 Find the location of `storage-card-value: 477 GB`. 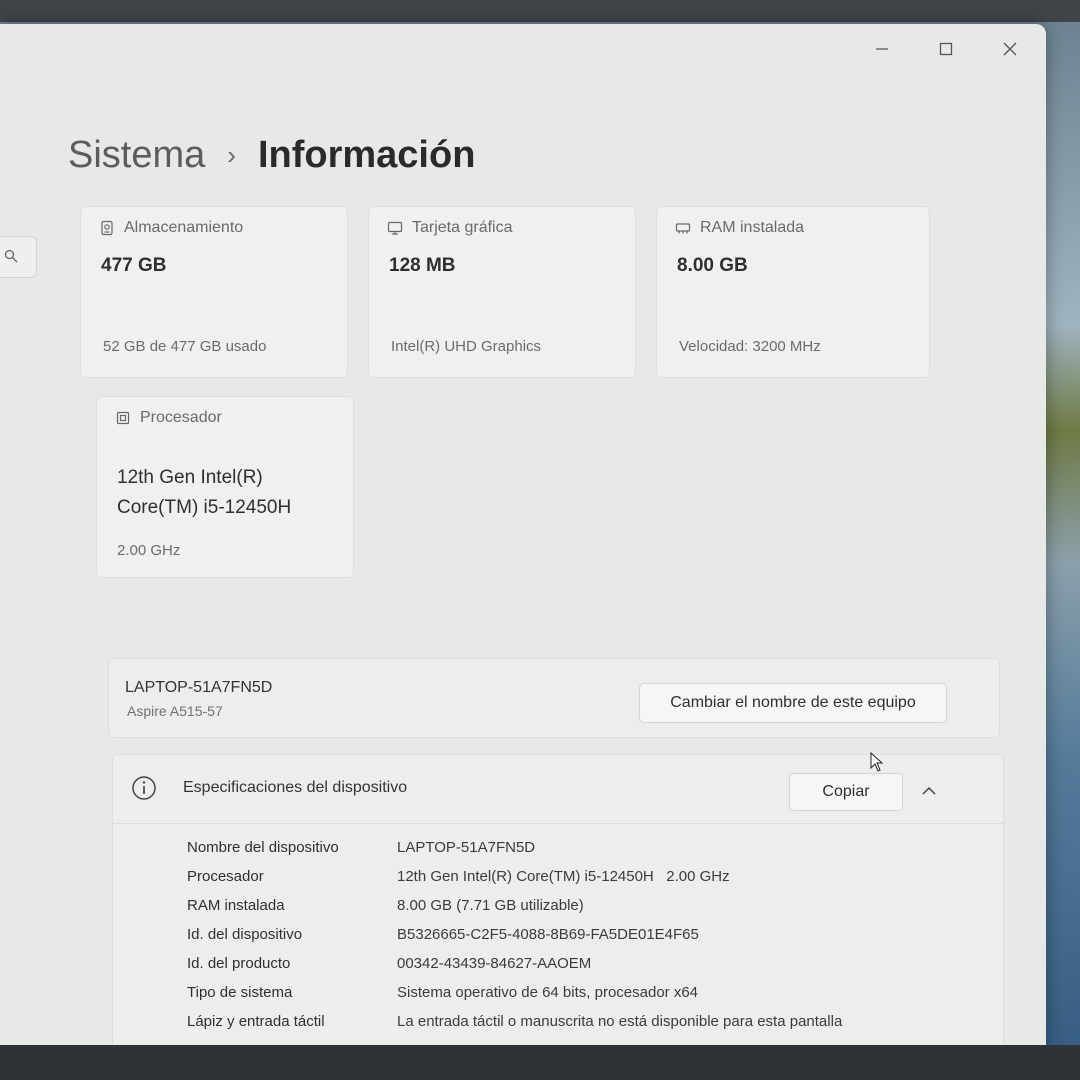

storage-card-value: 477 GB is located at coordinates (134, 265).